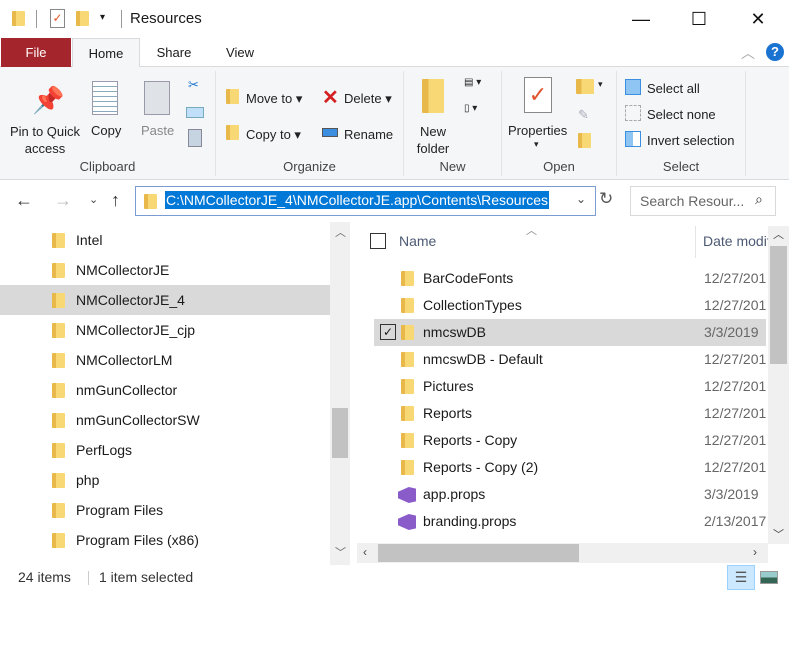 This screenshot has width=789, height=656. I want to click on column-header-date: Date modified, so click(735, 241).